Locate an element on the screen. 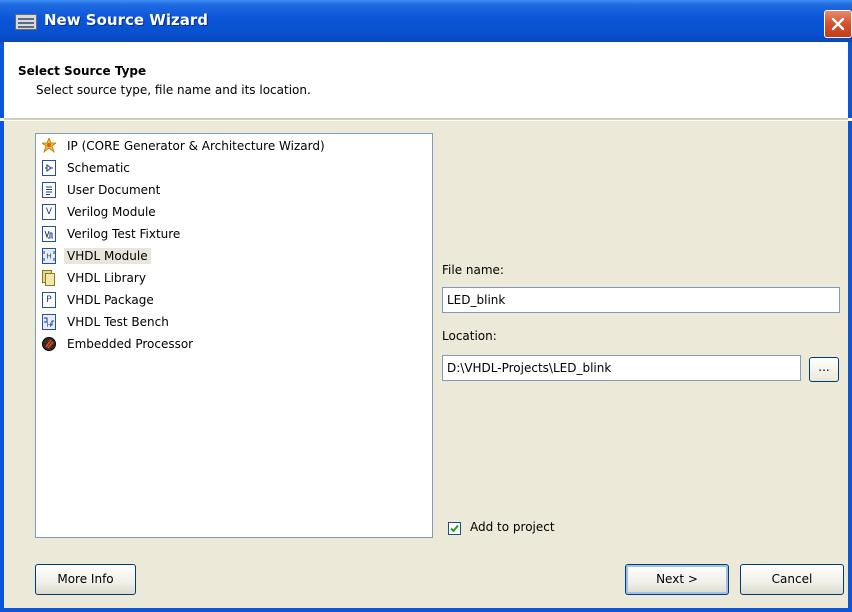 This screenshot has height=612, width=852. vhdl-module-icon: H is located at coordinates (49, 256).